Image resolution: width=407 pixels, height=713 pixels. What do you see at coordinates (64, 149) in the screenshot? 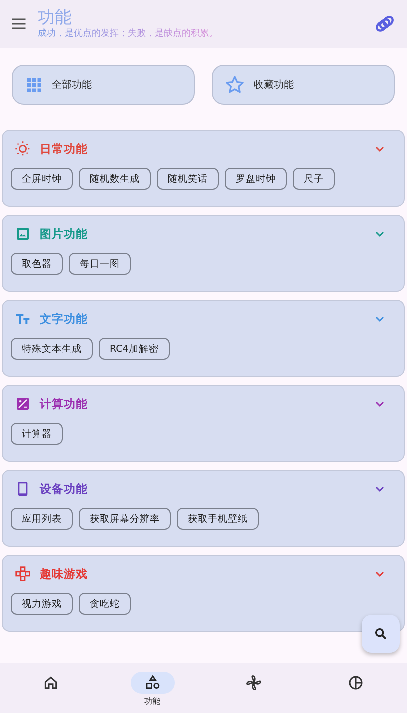
I see `category-title: 日常功能` at bounding box center [64, 149].